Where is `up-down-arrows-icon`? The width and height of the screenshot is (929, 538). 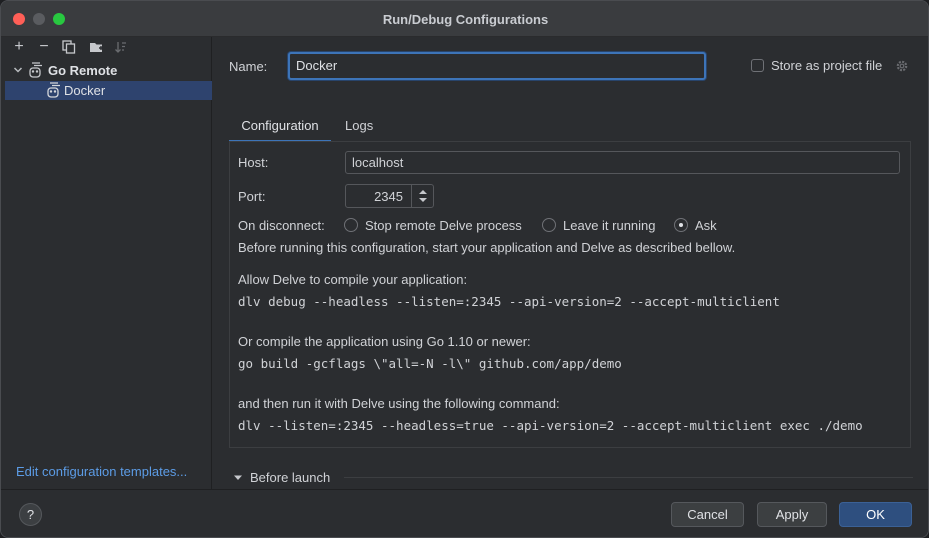 up-down-arrows-icon is located at coordinates (423, 196).